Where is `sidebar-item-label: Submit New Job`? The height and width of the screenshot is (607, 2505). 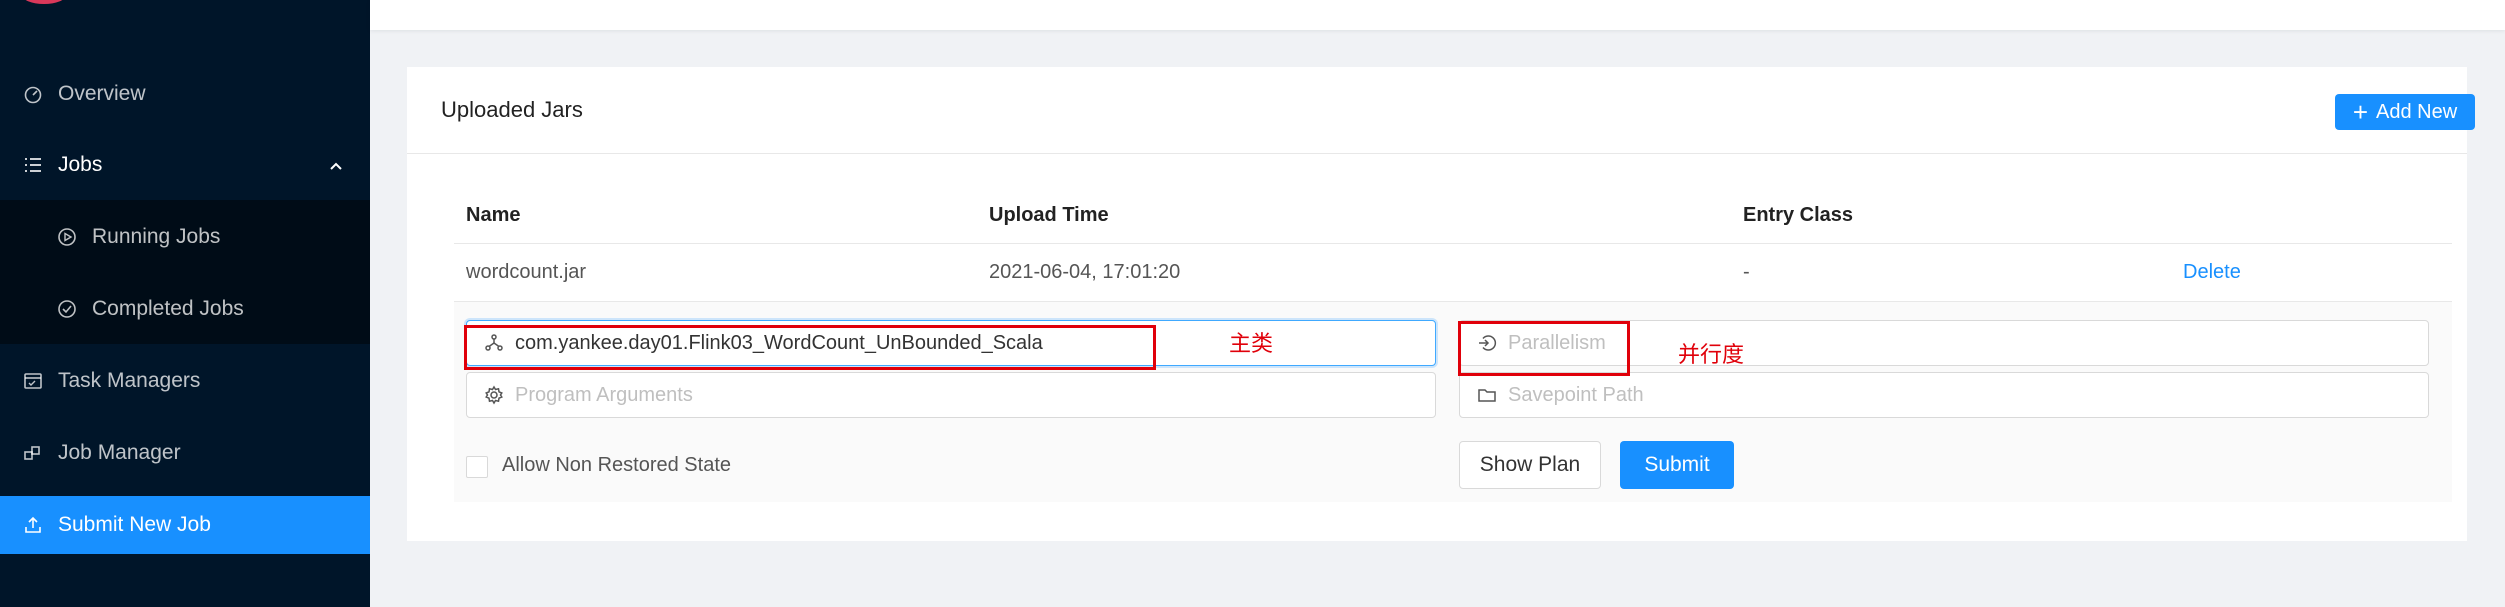
sidebar-item-label: Submit New Job is located at coordinates (134, 524).